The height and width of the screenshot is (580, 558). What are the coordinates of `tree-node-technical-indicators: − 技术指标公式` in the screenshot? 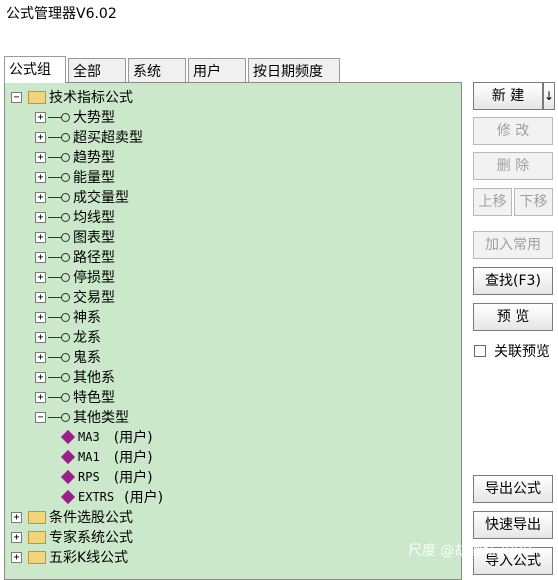 It's located at (72, 97).